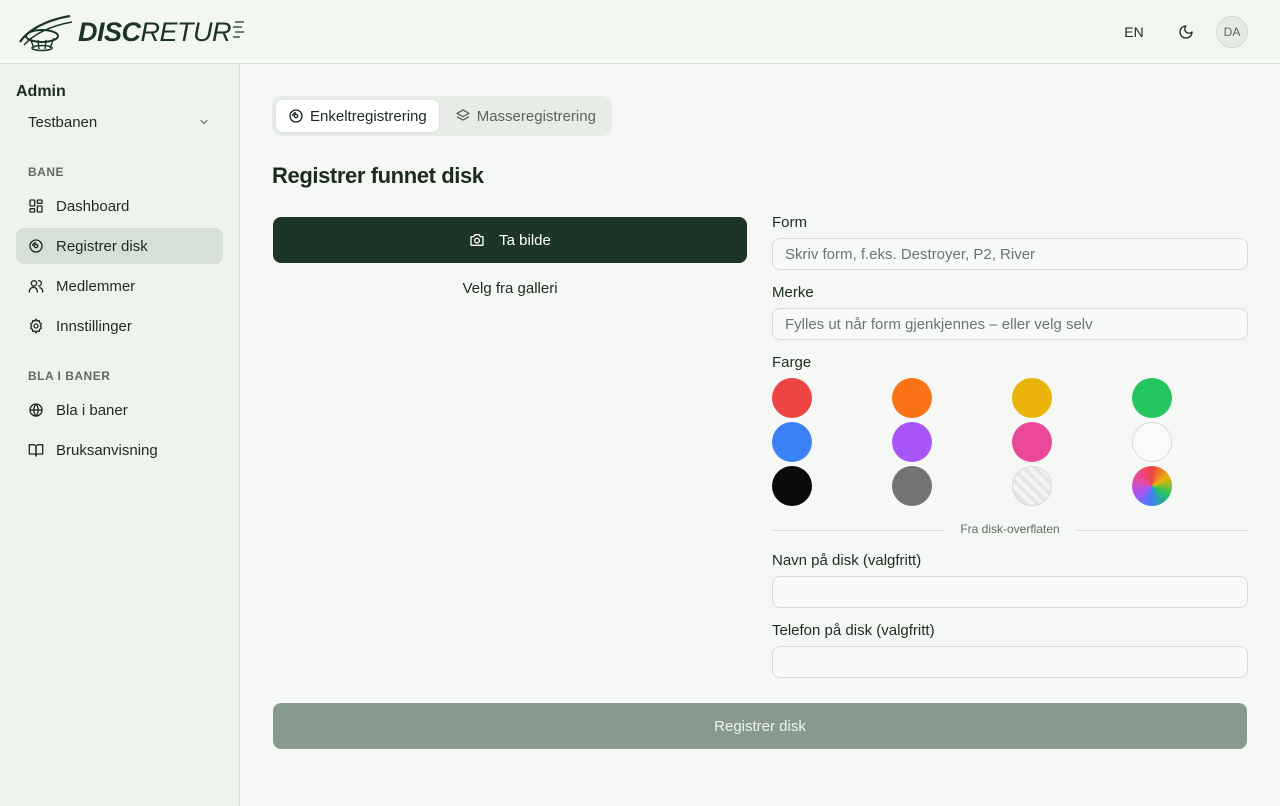  I want to click on tab-label: Enkeltregistrering, so click(368, 116).